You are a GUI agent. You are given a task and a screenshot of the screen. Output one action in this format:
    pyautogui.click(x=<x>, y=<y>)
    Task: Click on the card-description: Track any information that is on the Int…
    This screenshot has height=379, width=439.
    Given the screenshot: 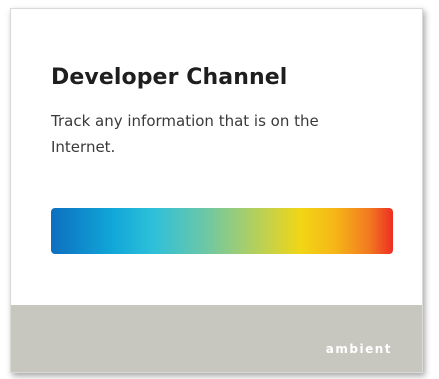 What is the action you would take?
    pyautogui.click(x=185, y=134)
    